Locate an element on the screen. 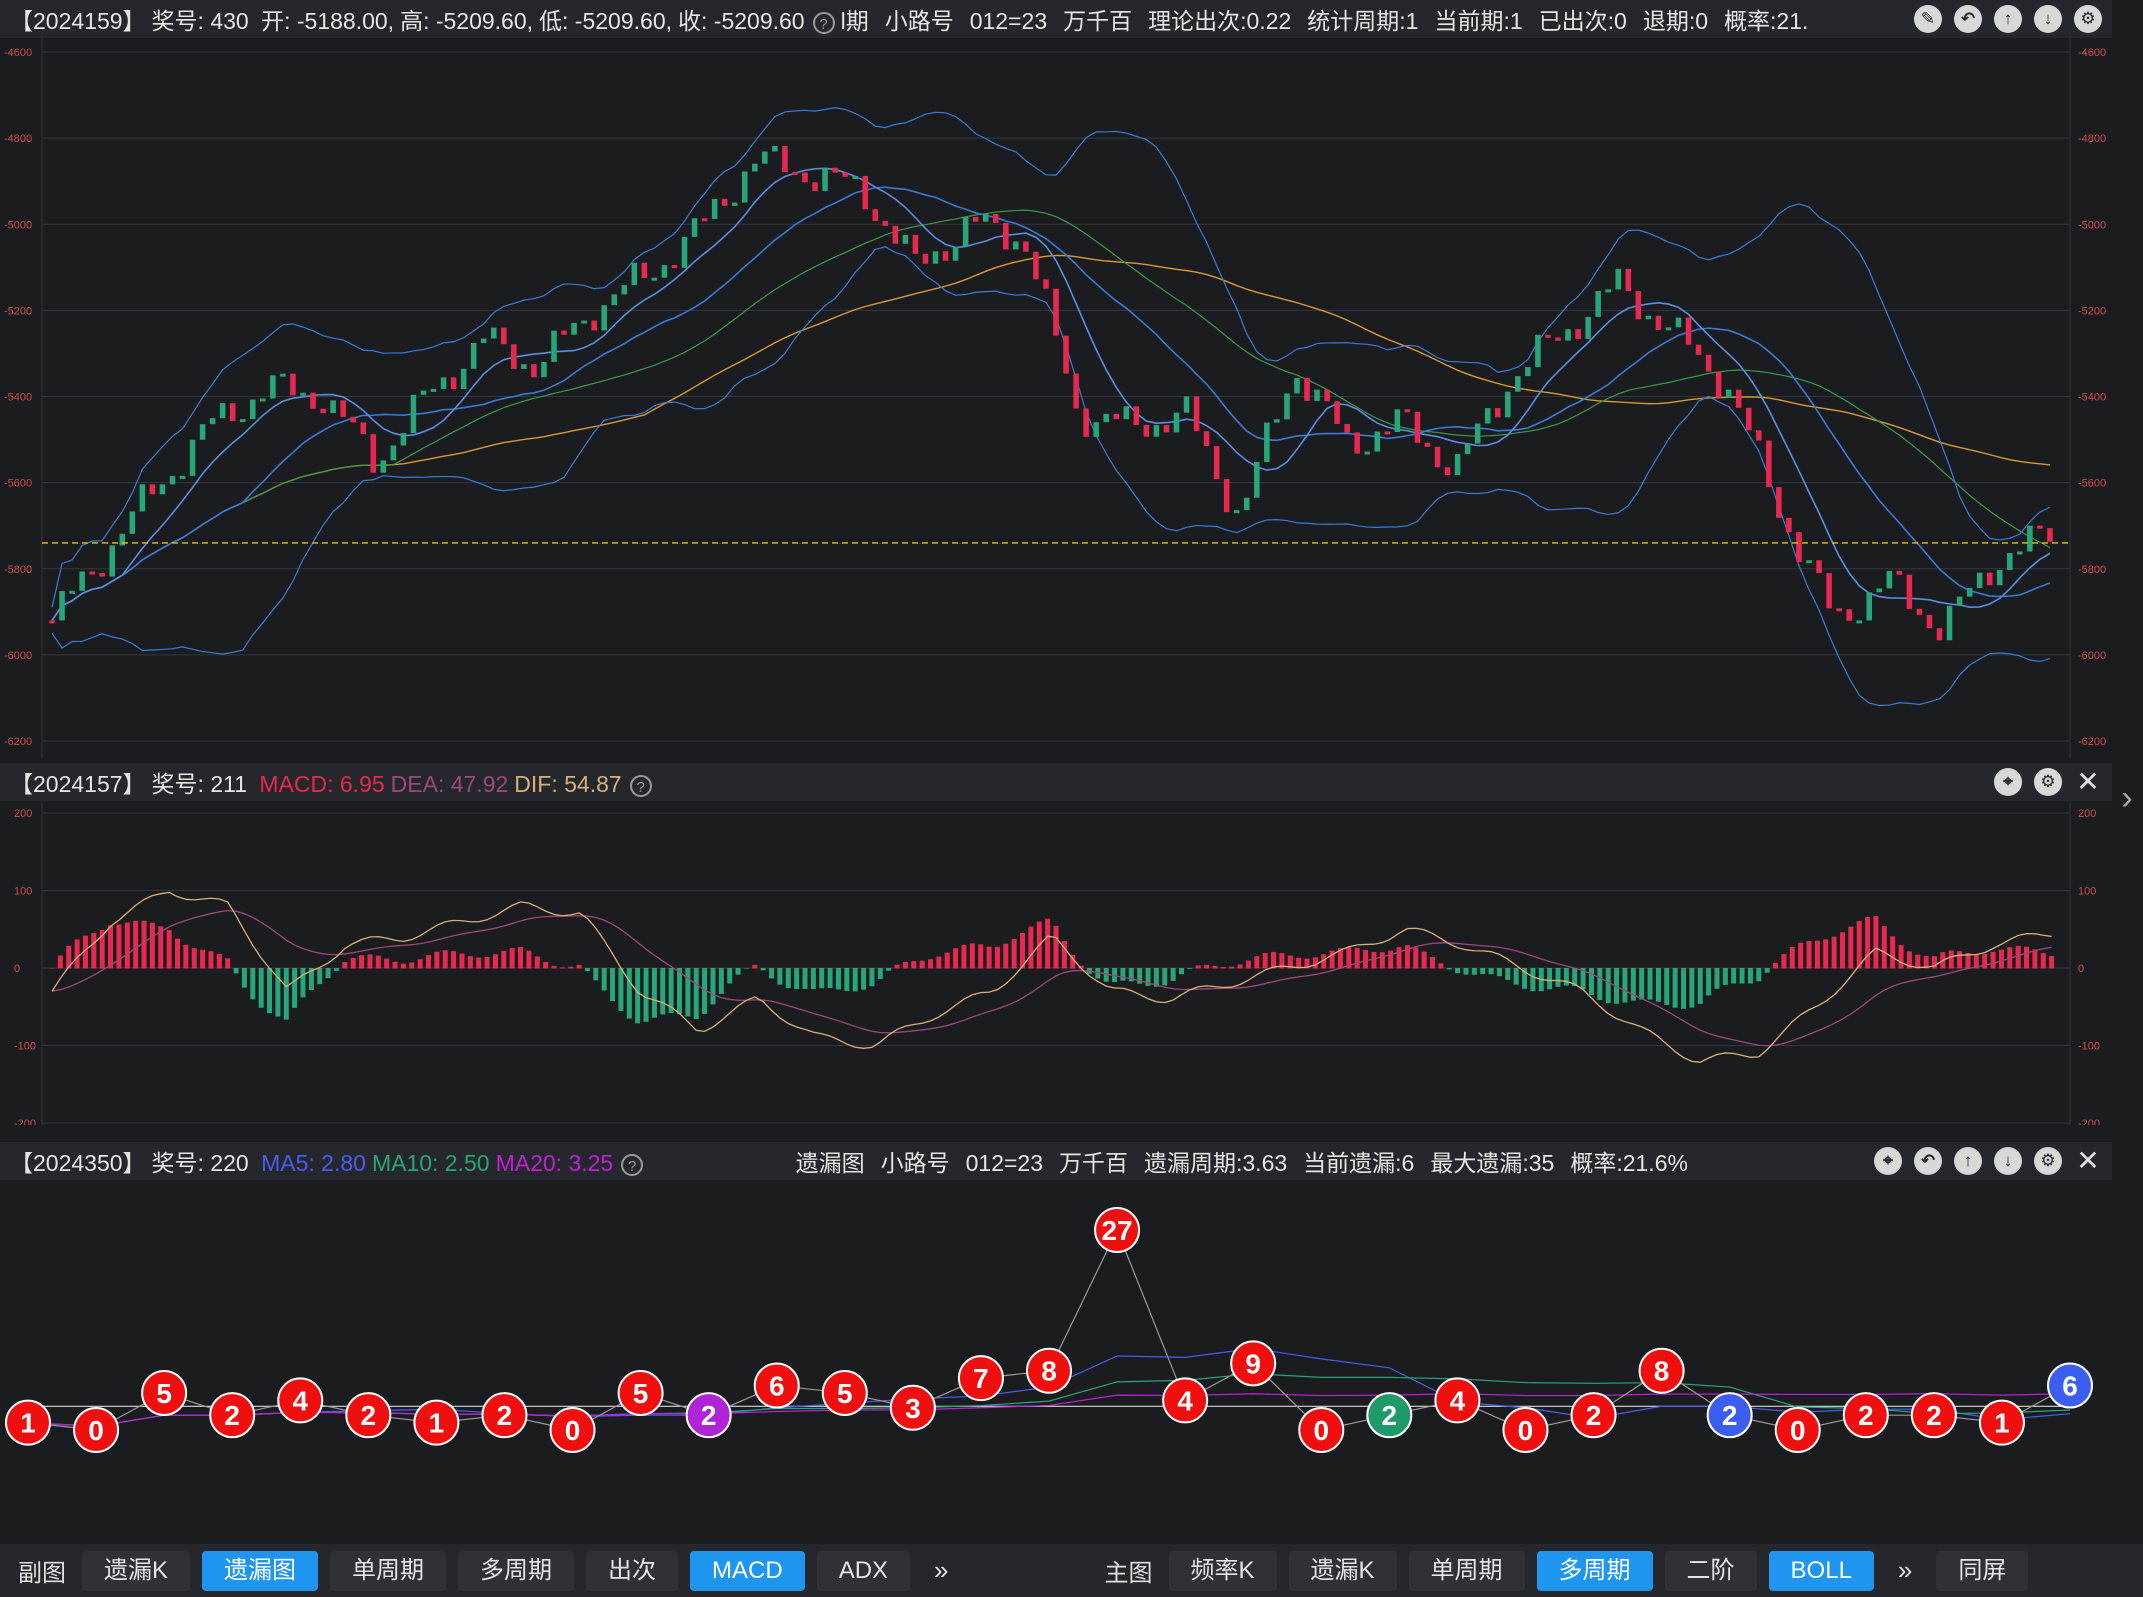  main-high: 高: -5209.60, is located at coordinates (467, 21).